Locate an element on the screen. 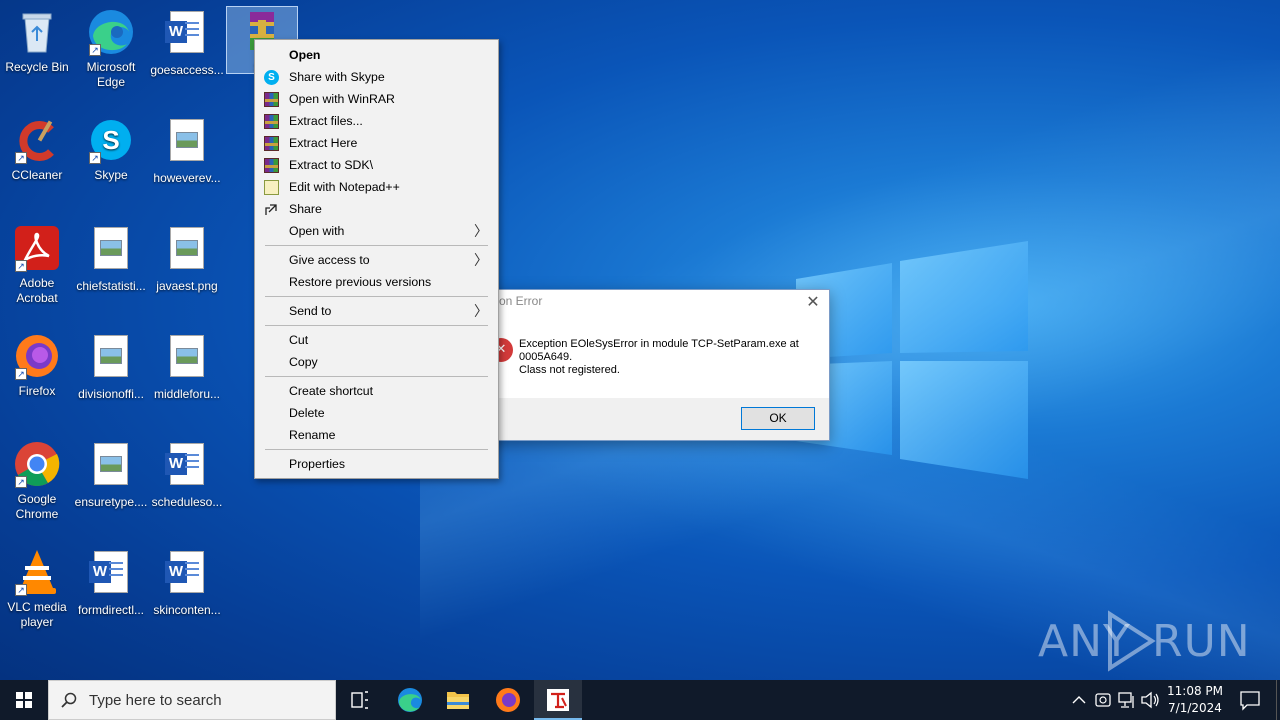  menu-item-label: Share with Skype is located at coordinates (337, 77).